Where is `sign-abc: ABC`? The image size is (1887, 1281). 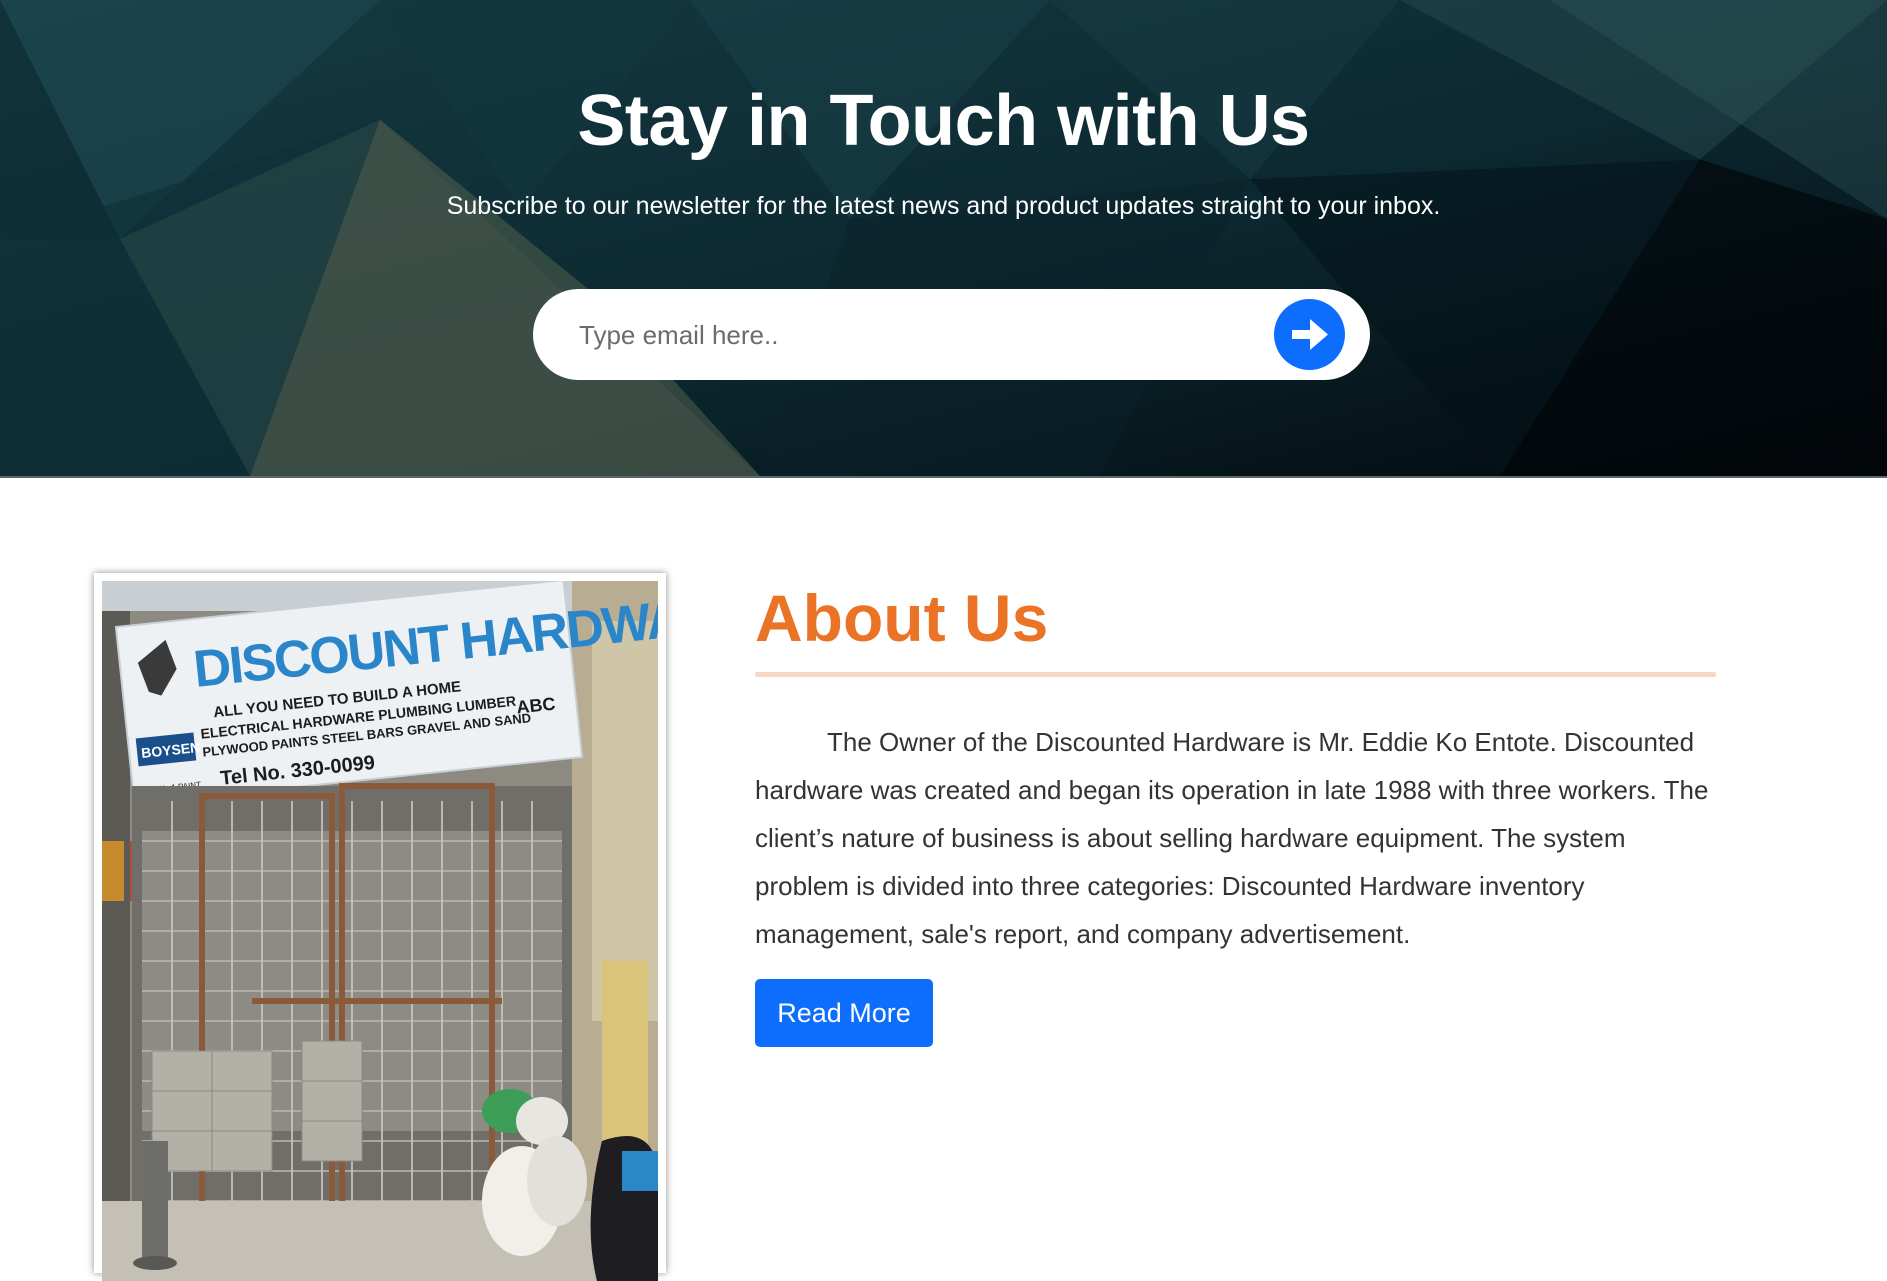
sign-abc: ABC is located at coordinates (536, 706).